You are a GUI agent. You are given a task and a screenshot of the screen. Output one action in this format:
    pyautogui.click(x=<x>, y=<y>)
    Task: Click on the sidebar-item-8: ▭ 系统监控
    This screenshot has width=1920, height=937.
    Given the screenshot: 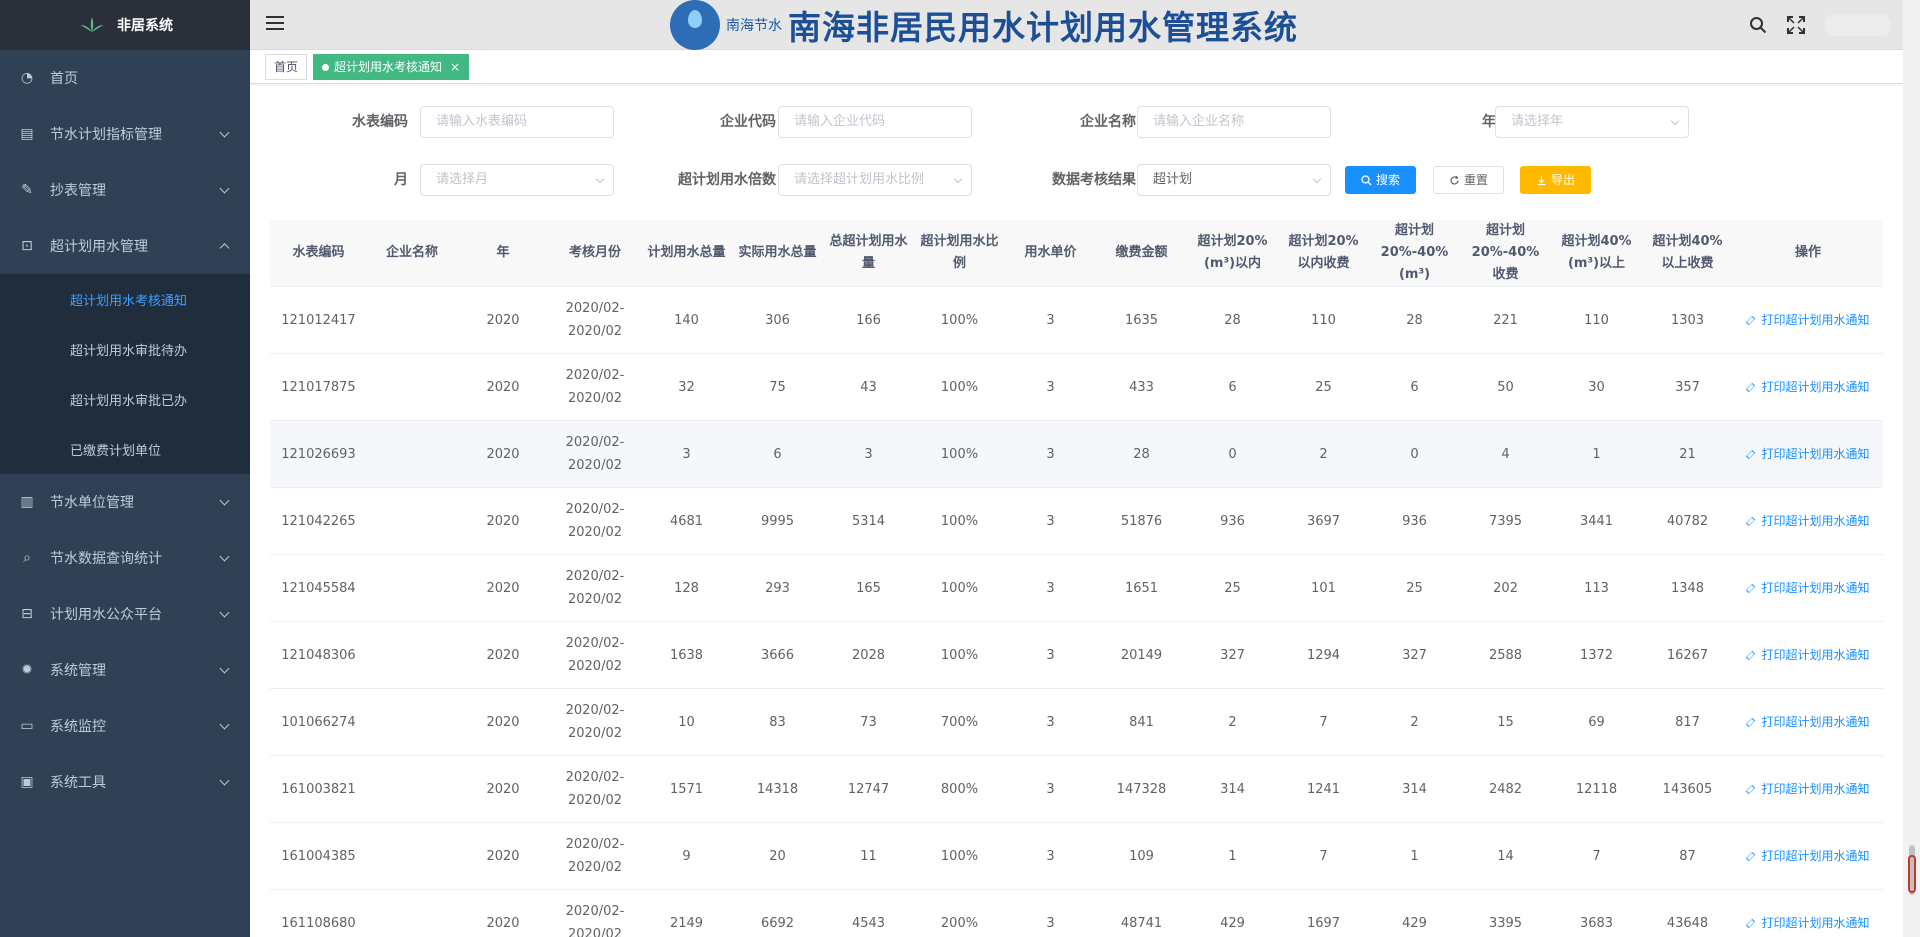 What is the action you would take?
    pyautogui.click(x=125, y=726)
    